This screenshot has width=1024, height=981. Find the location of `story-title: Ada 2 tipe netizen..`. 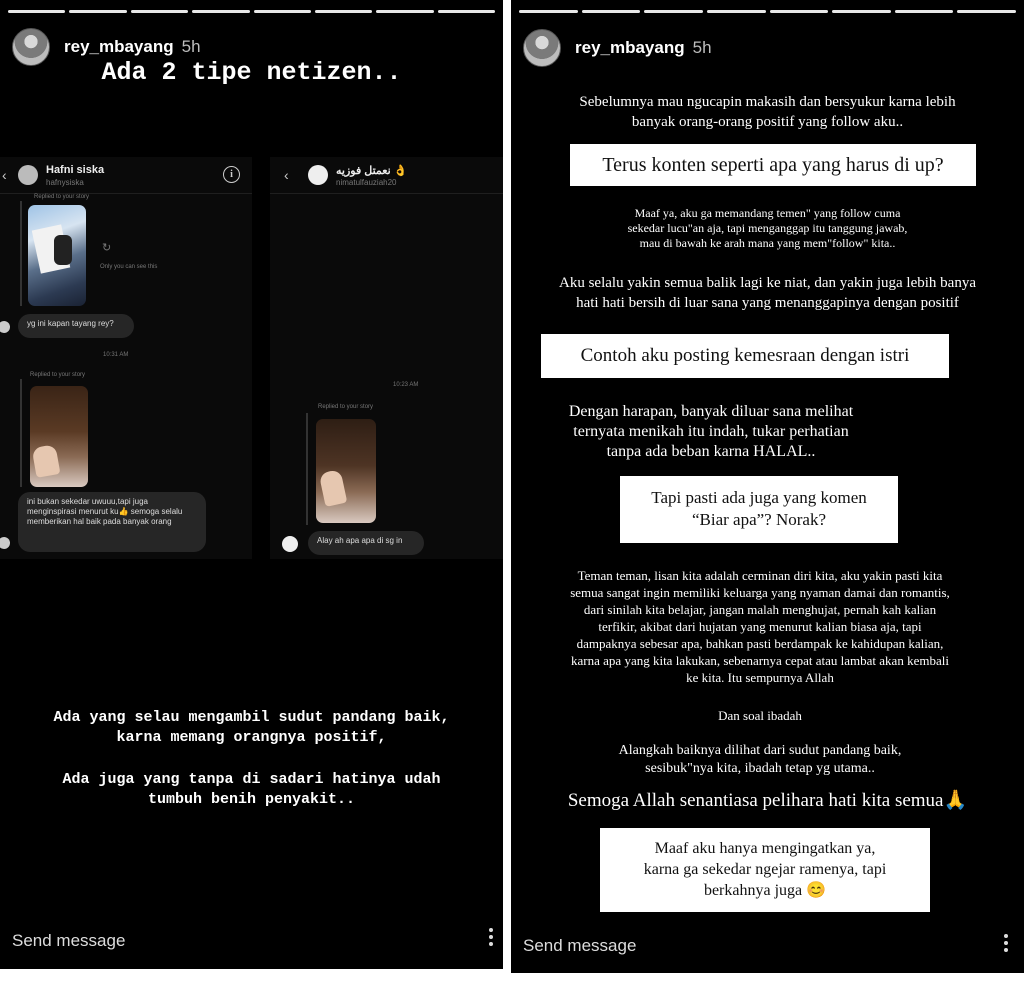

story-title: Ada 2 tipe netizen.. is located at coordinates (251, 72).